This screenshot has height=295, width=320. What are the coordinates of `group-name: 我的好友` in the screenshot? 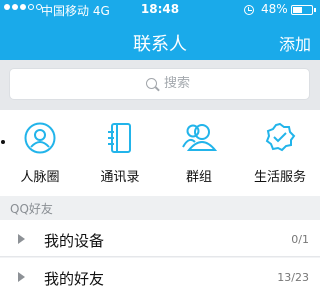 It's located at (74, 279).